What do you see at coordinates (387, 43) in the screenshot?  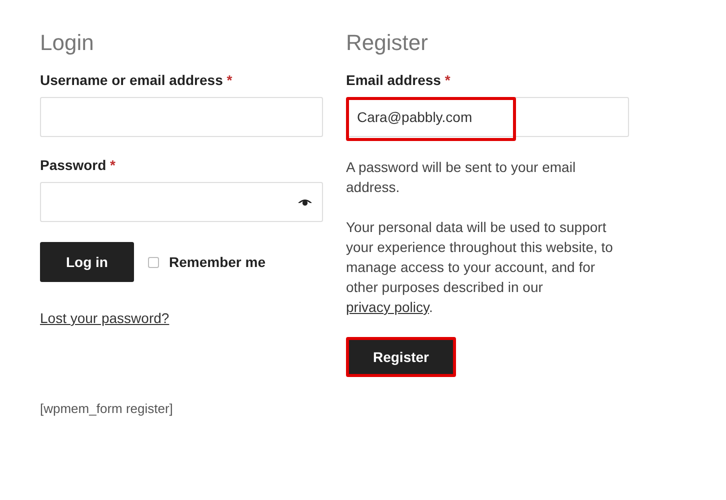 I see `register-heading: Register` at bounding box center [387, 43].